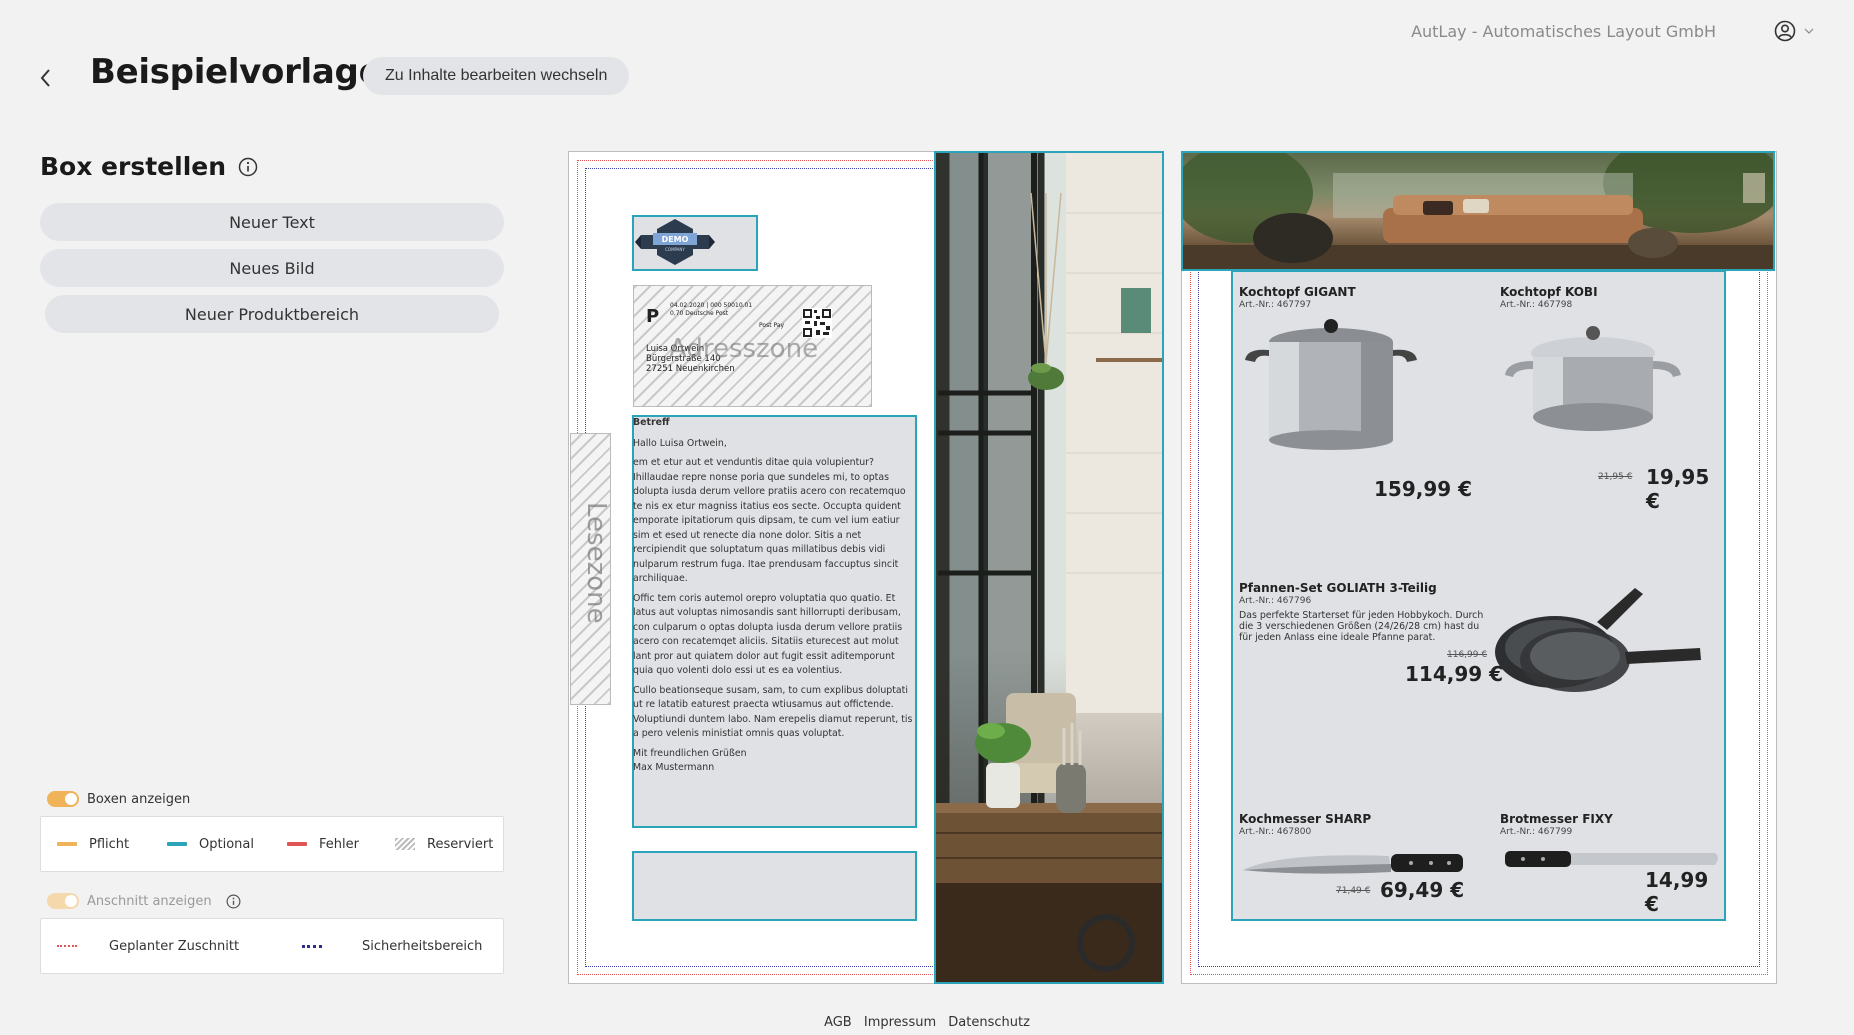  I want to click on box-legend: Pflicht Optional Fehler Reserviert, so click(272, 844).